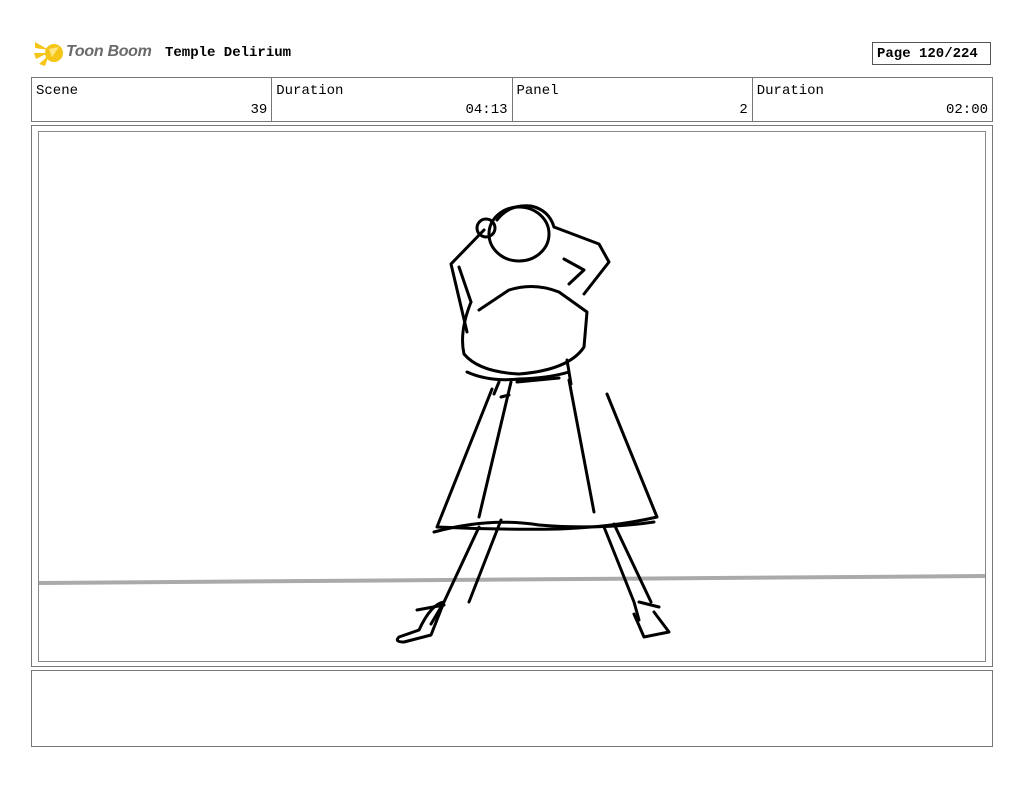  What do you see at coordinates (512, 579) in the screenshot?
I see `horizon-line` at bounding box center [512, 579].